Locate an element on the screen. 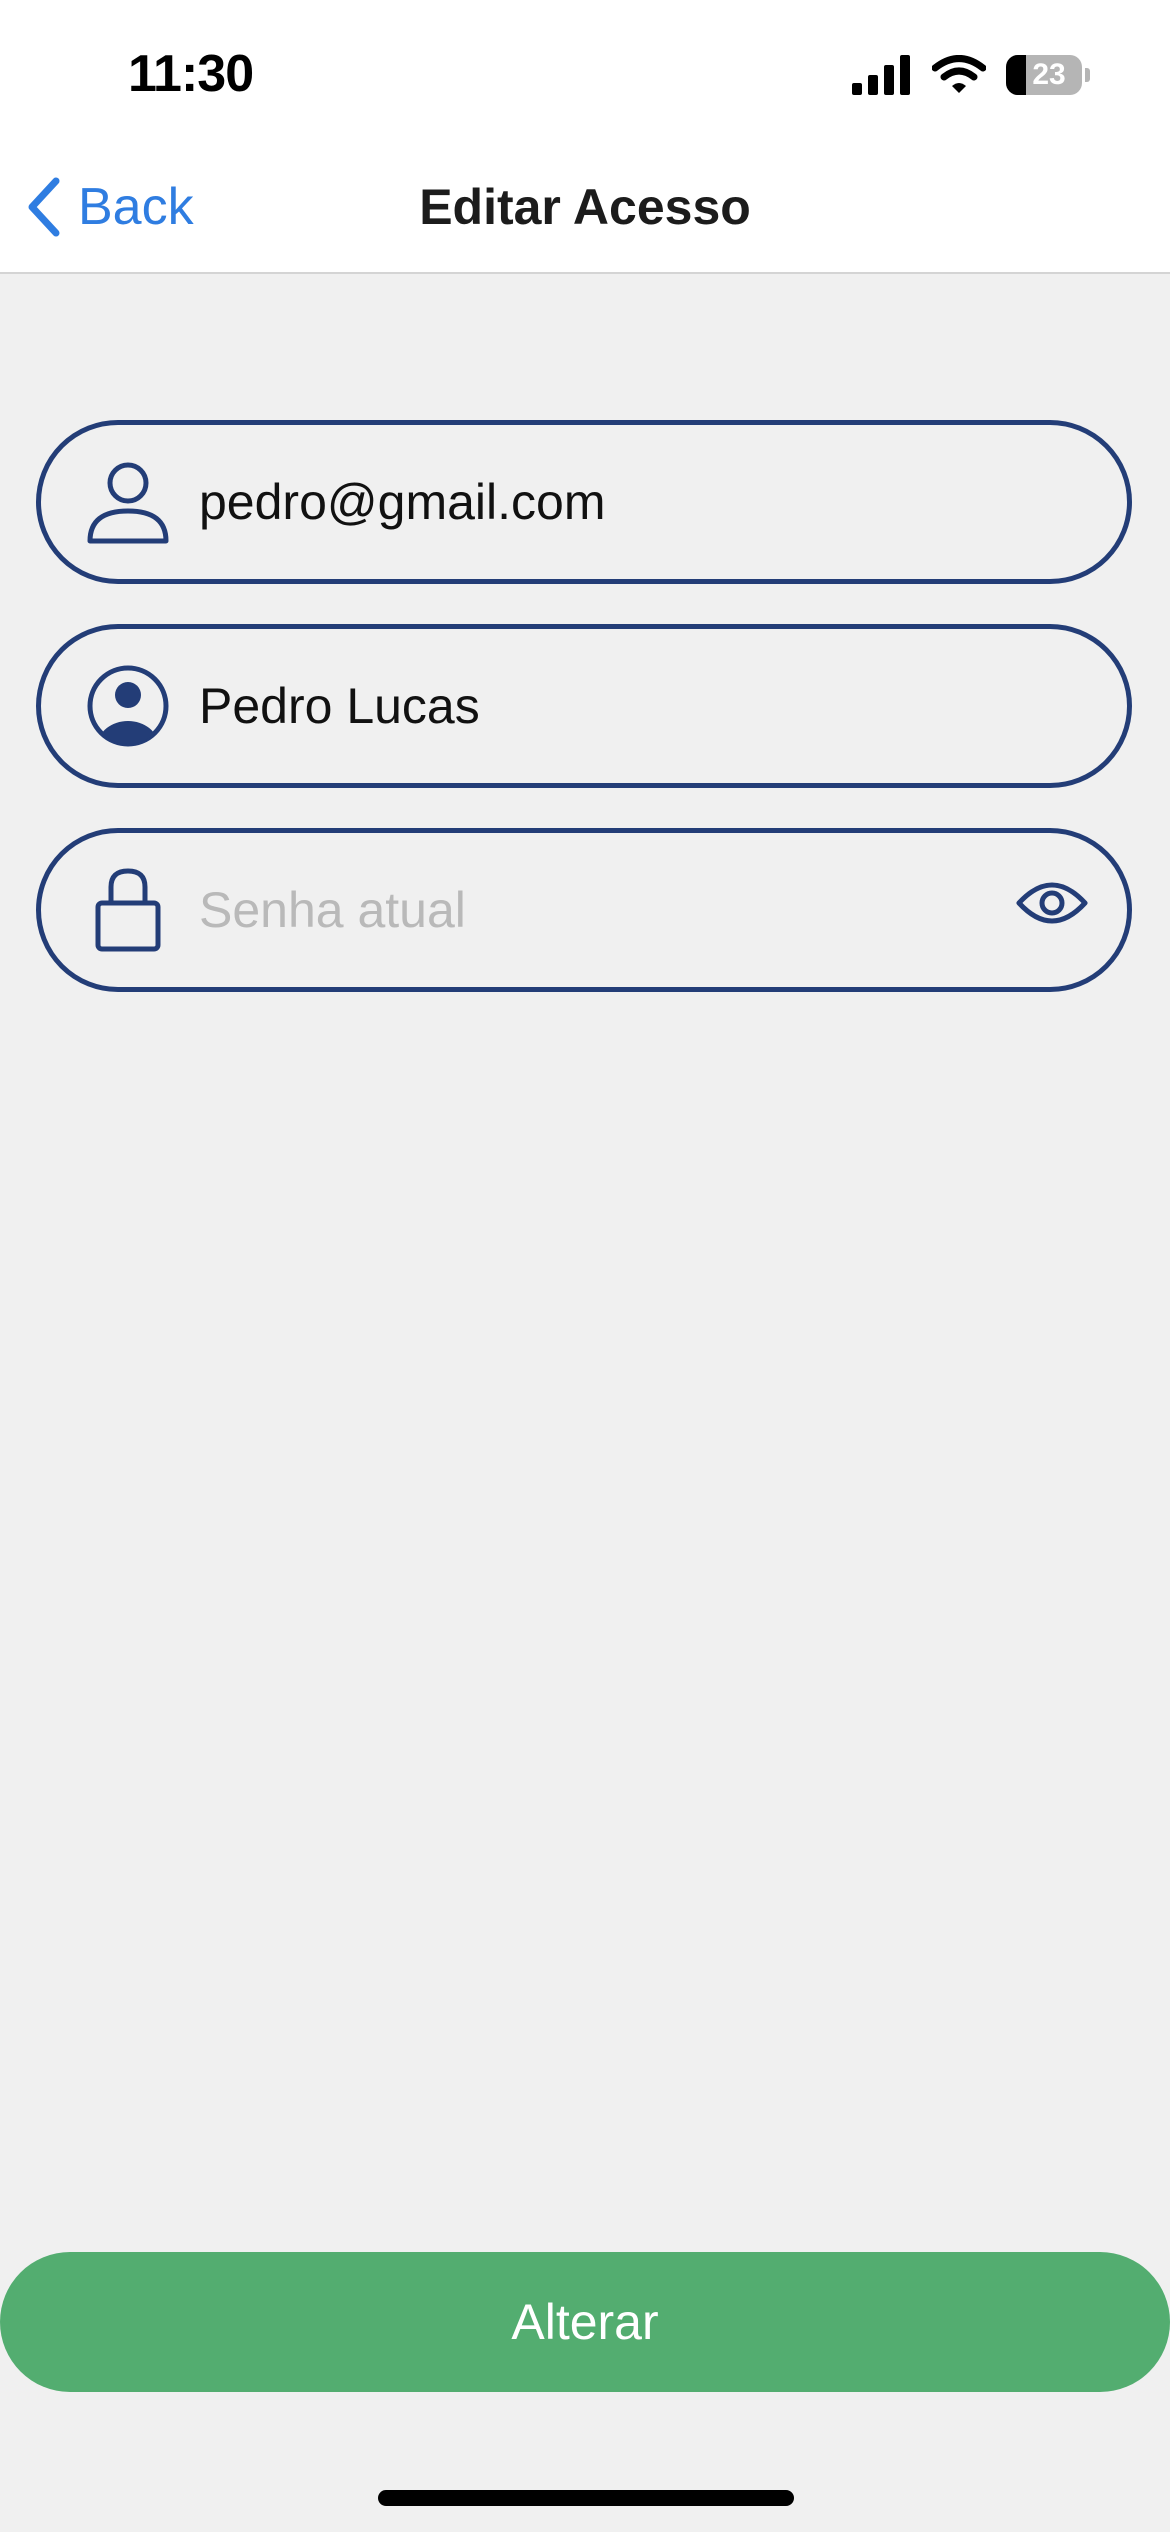 The image size is (1170, 2532). lock-icon is located at coordinates (128, 910).